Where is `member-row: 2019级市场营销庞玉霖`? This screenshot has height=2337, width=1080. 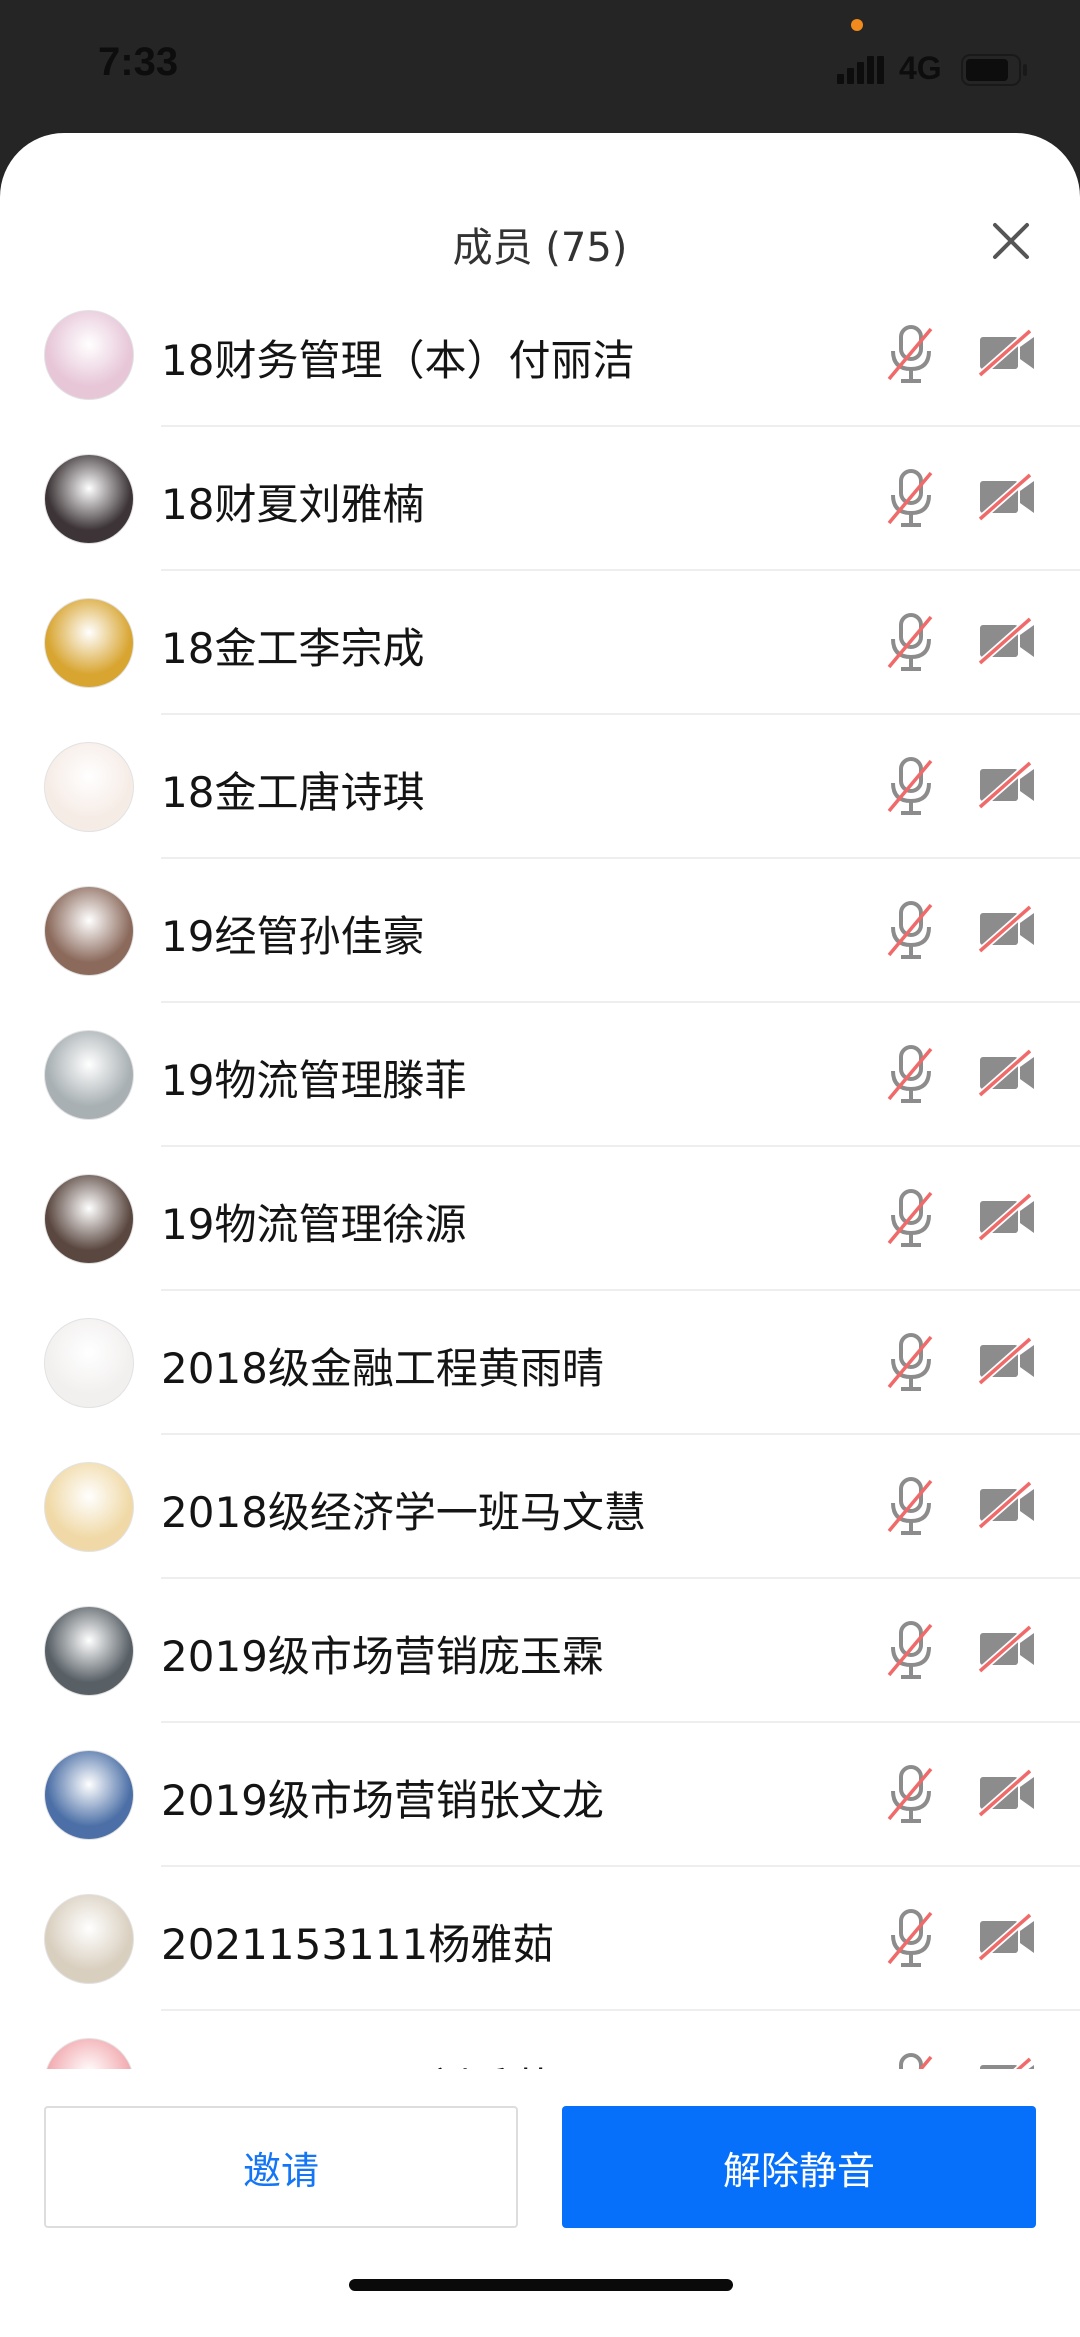
member-row: 2019级市场营销庞玉霖 is located at coordinates (540, 1651).